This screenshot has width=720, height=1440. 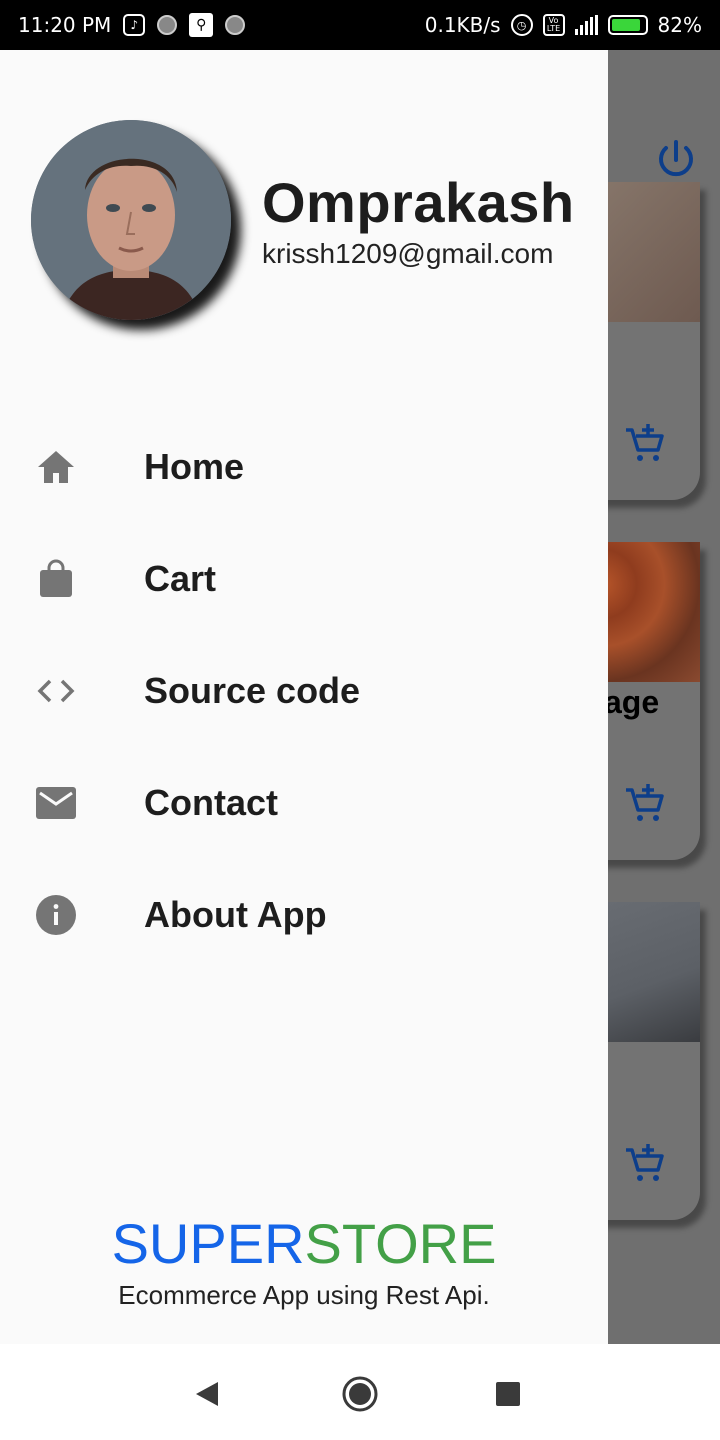 I want to click on home-icon, so click(x=56, y=467).